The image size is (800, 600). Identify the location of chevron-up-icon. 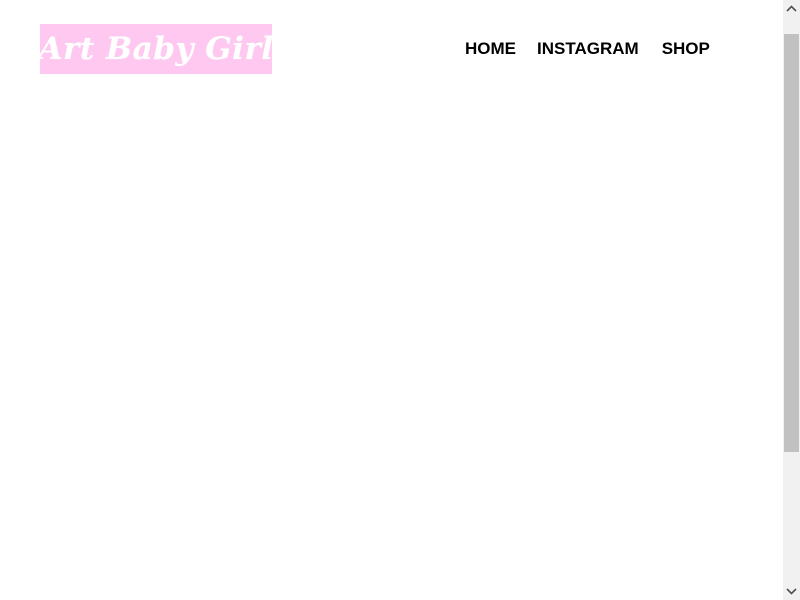
(791, 8).